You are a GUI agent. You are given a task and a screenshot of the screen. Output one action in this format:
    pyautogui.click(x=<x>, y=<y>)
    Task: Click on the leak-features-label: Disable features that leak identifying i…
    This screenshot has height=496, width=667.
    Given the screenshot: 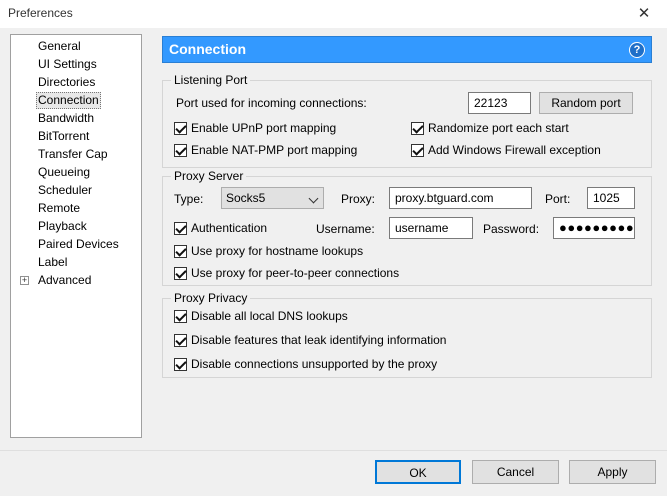 What is the action you would take?
    pyautogui.click(x=319, y=340)
    